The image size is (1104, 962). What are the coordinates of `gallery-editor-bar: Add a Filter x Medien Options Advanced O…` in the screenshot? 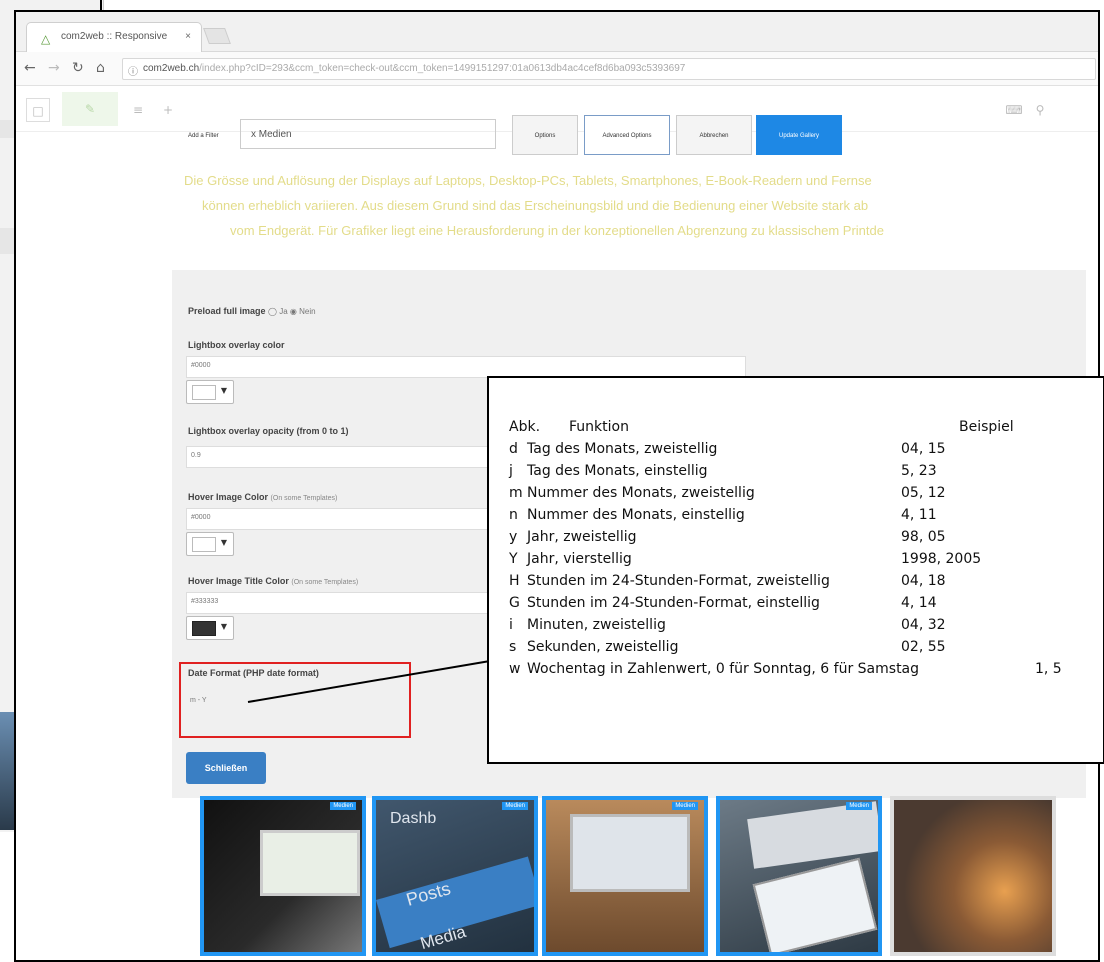 It's located at (527, 139).